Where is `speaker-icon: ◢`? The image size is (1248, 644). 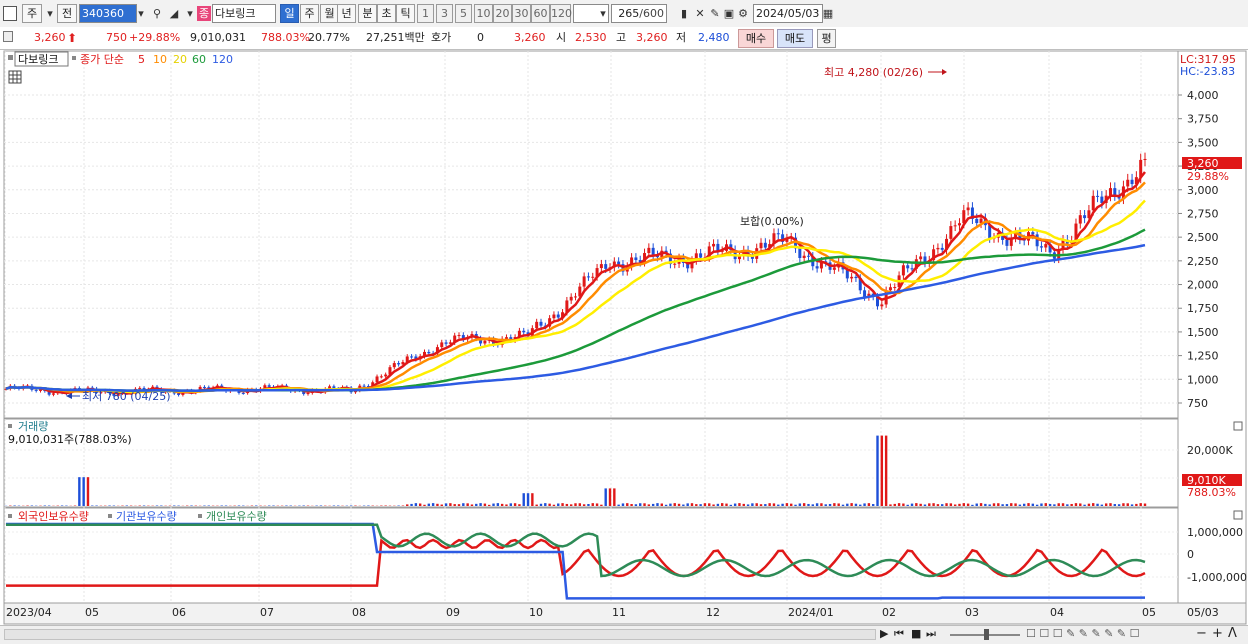 speaker-icon: ◢ is located at coordinates (174, 13).